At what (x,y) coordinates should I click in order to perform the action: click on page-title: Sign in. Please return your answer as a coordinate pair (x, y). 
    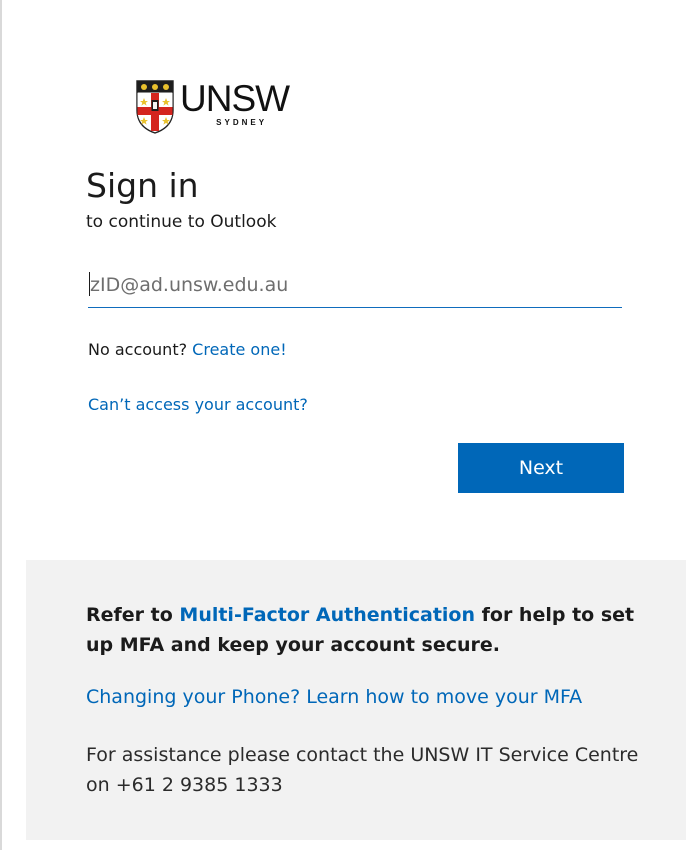
    Looking at the image, I should click on (142, 185).